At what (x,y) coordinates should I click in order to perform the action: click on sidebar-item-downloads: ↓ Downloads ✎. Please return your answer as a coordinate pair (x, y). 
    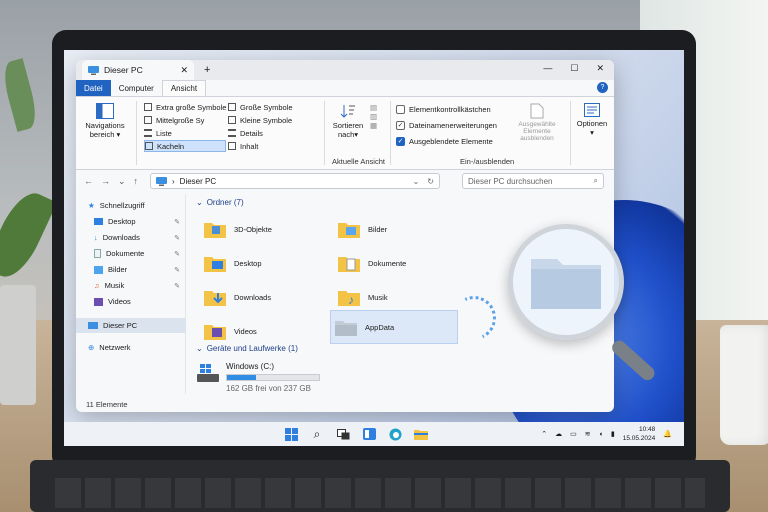
    Looking at the image, I should click on (131, 237).